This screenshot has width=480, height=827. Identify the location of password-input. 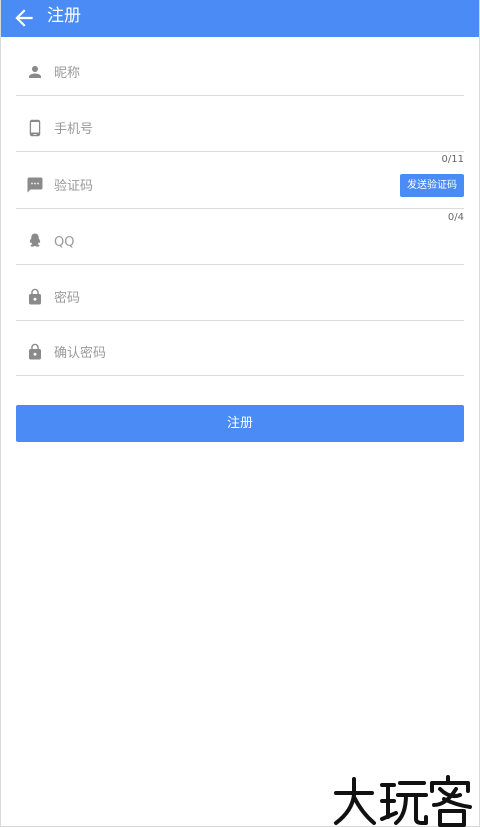
(219, 298).